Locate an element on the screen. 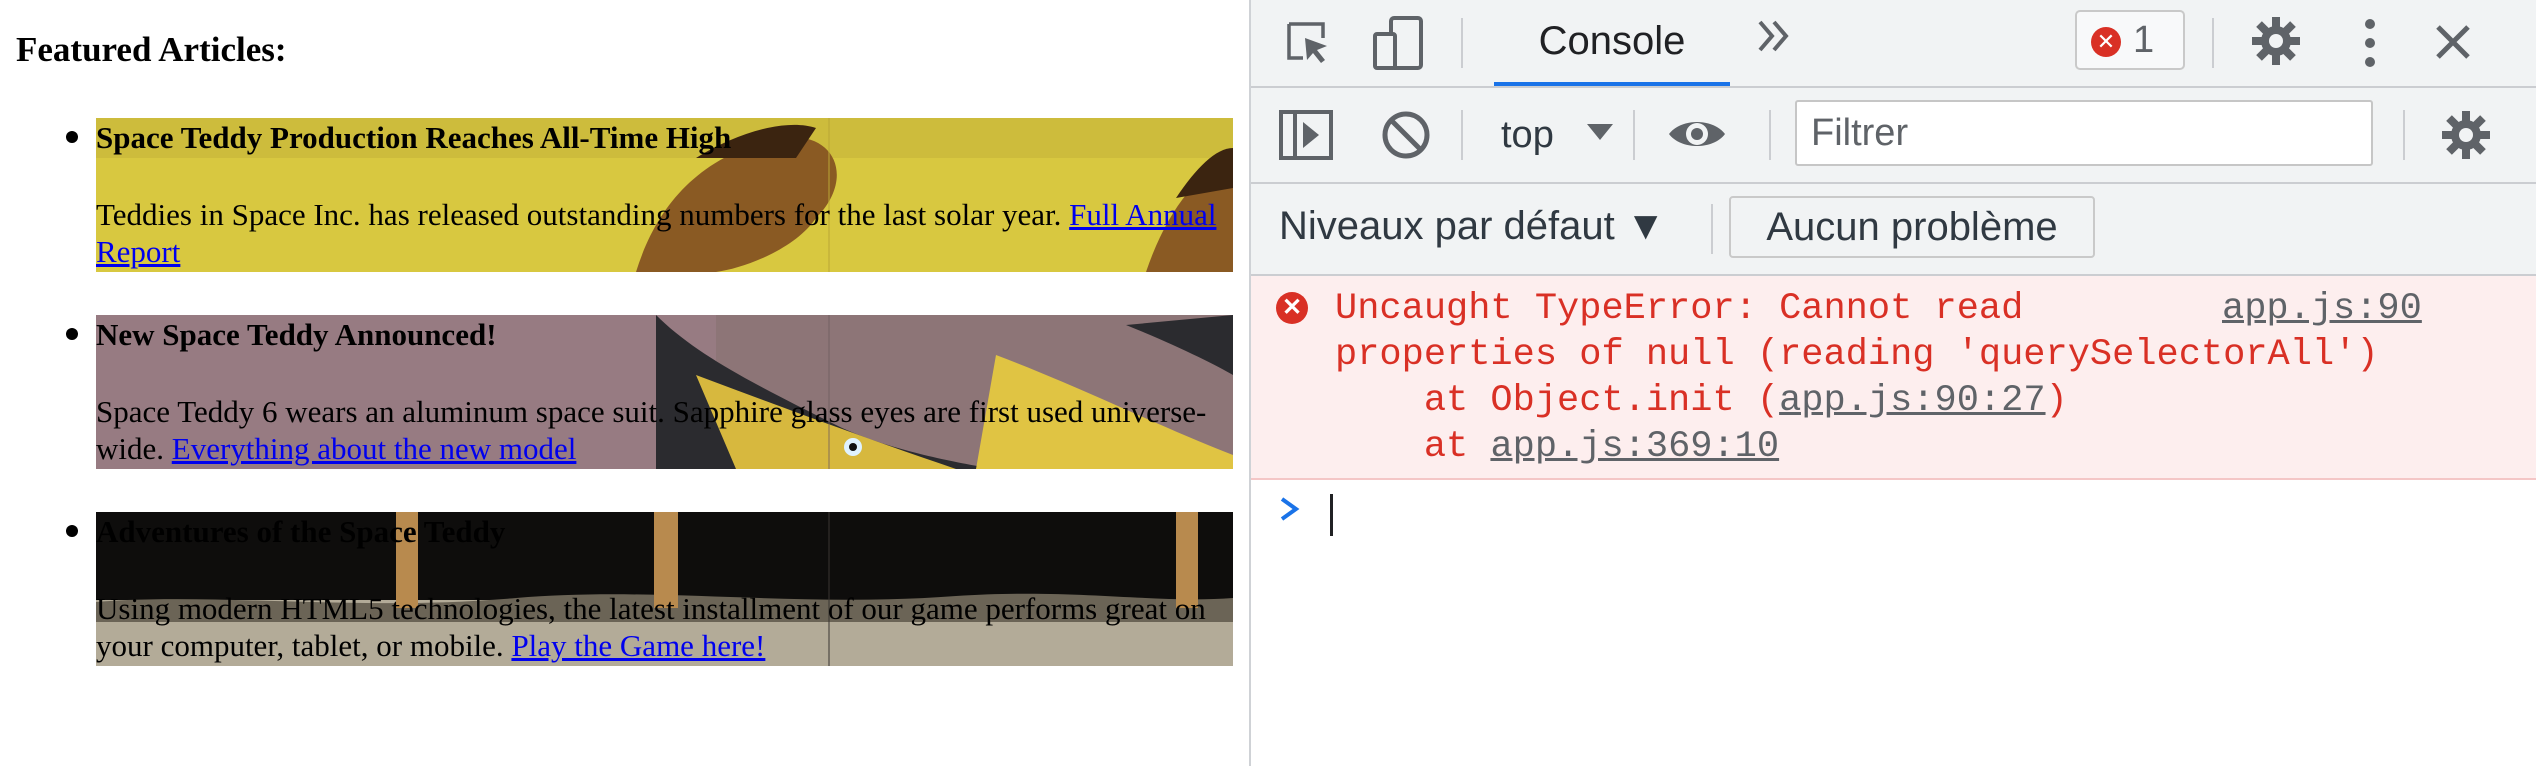 The height and width of the screenshot is (766, 2536). stack-frame-link: app.js:90:27 is located at coordinates (1912, 401).